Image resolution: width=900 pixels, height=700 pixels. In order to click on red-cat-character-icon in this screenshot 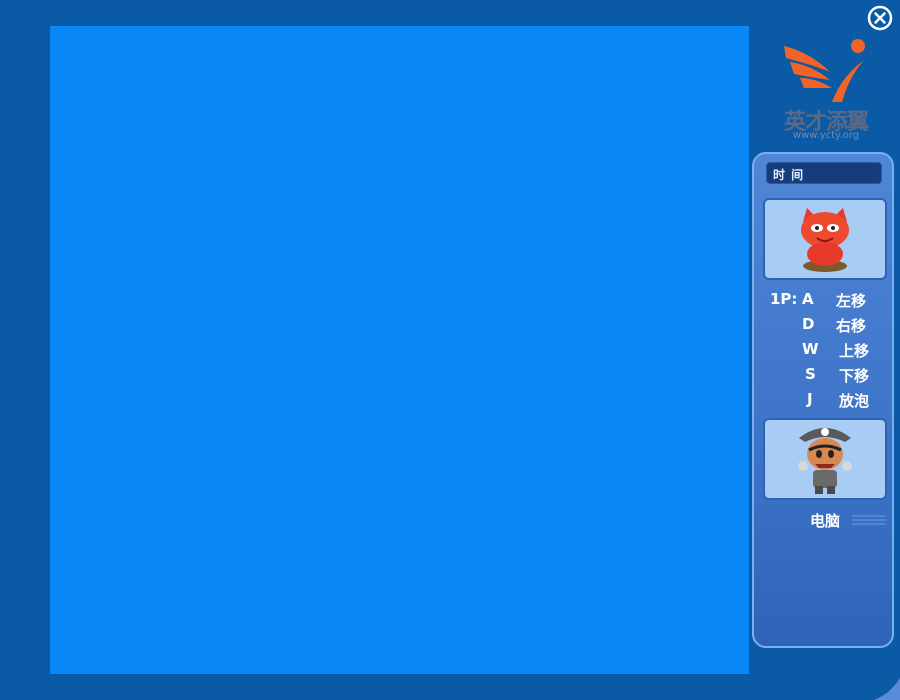, I will do `click(825, 240)`.